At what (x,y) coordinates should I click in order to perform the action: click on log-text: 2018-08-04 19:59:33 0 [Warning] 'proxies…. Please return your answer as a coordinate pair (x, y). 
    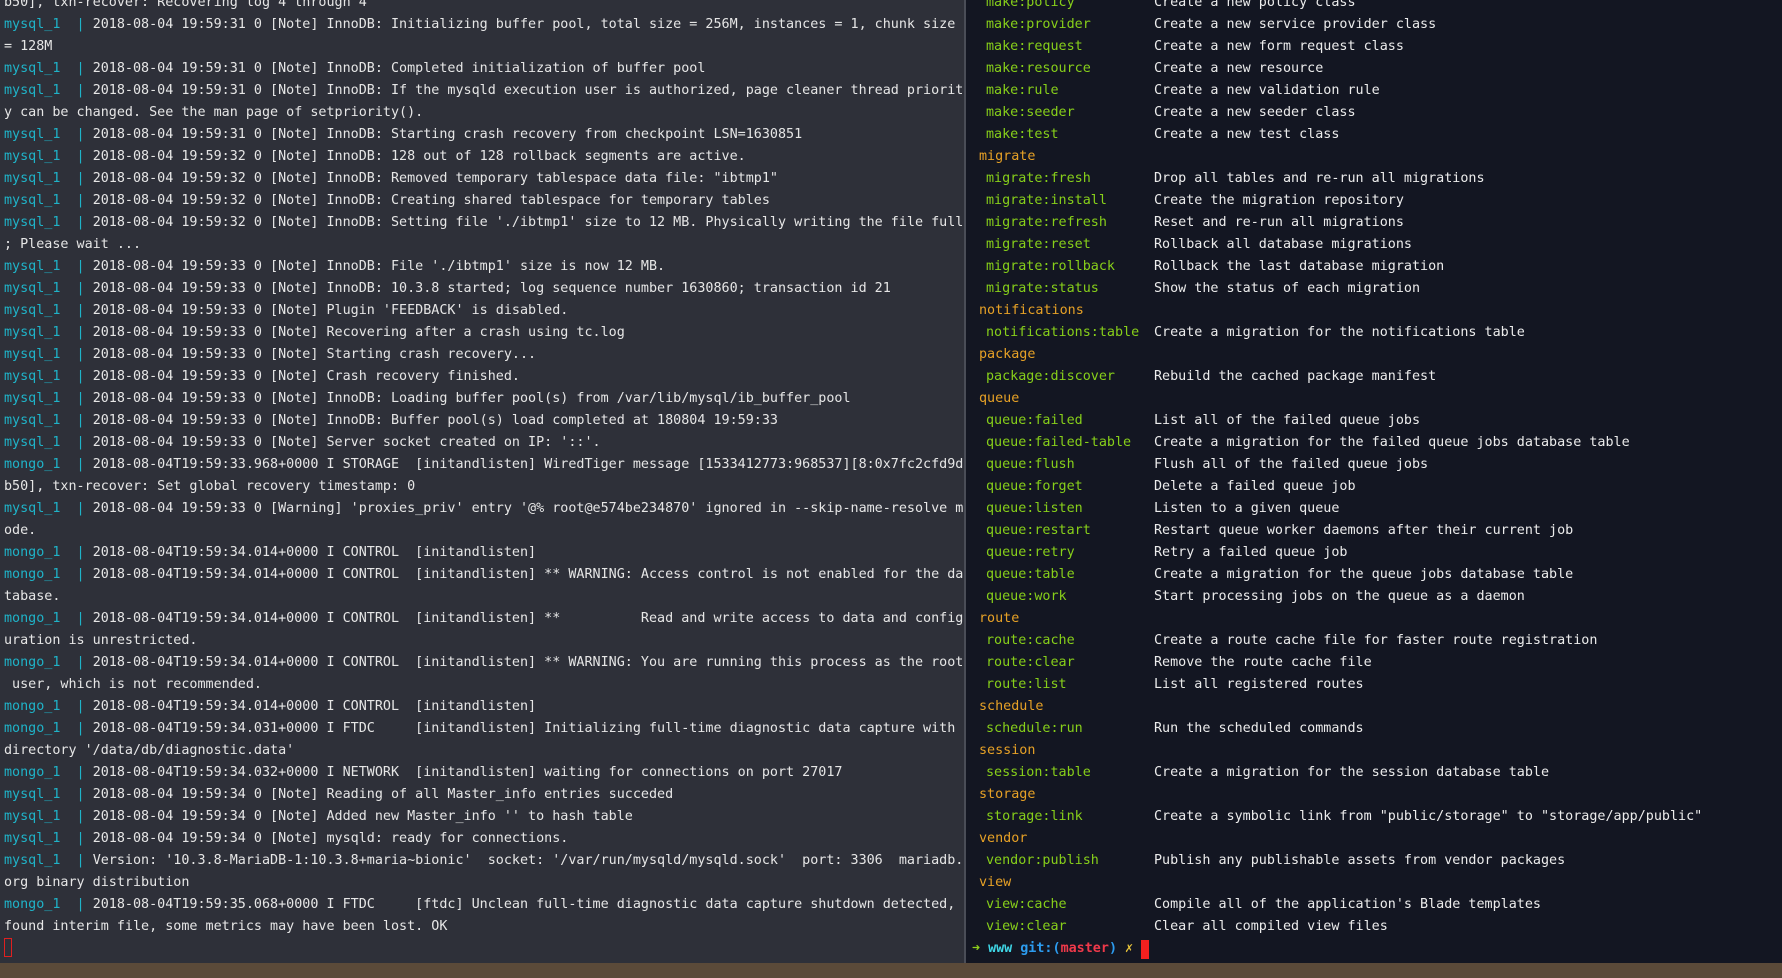
    Looking at the image, I should click on (528, 508).